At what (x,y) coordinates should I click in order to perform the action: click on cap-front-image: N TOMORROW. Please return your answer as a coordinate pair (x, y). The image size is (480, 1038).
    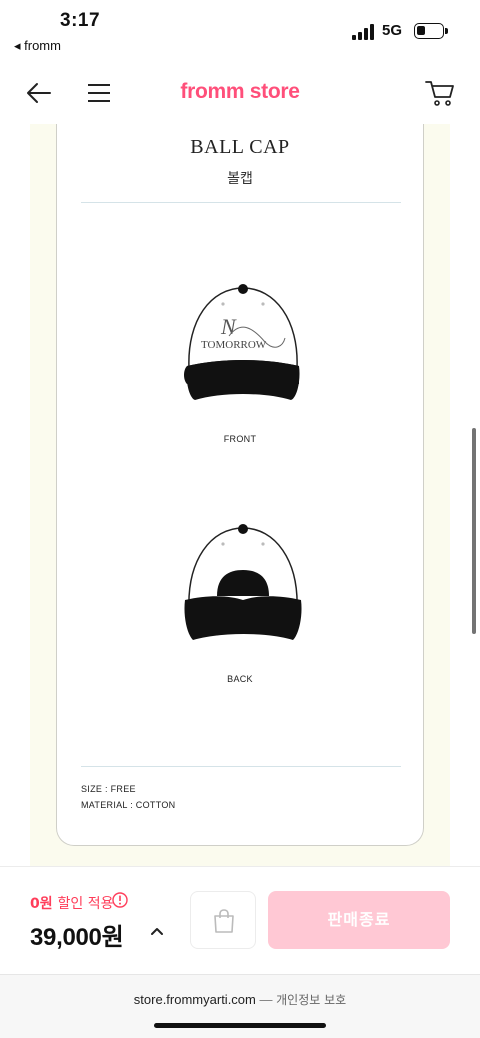
    Looking at the image, I should click on (242, 342).